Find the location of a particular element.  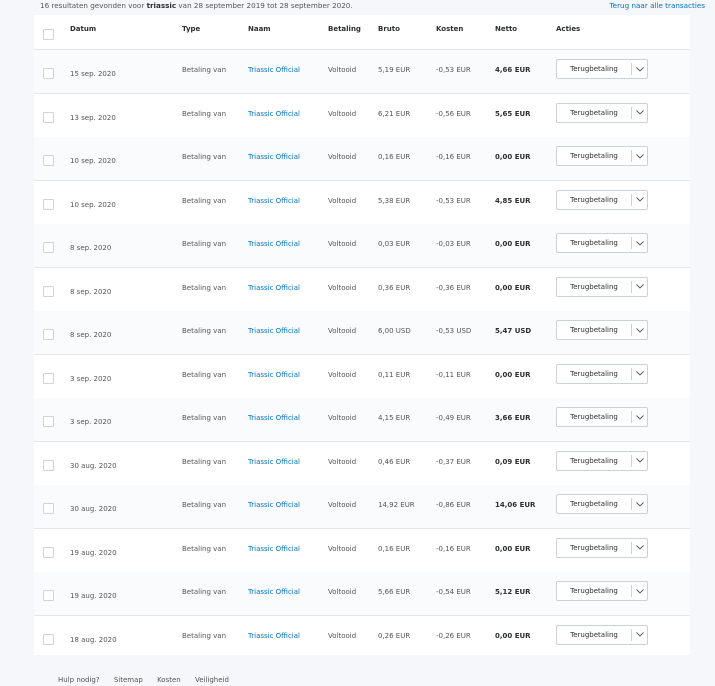

cell-date: 18 aug. 2020 is located at coordinates (93, 639).